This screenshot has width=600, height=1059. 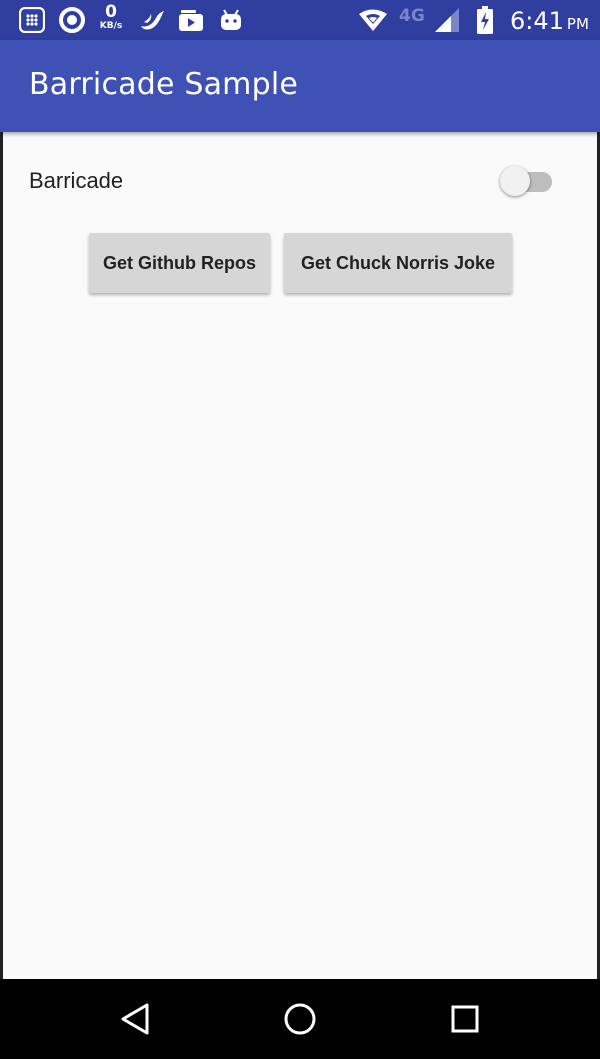 What do you see at coordinates (135, 1019) in the screenshot?
I see `back-icon` at bounding box center [135, 1019].